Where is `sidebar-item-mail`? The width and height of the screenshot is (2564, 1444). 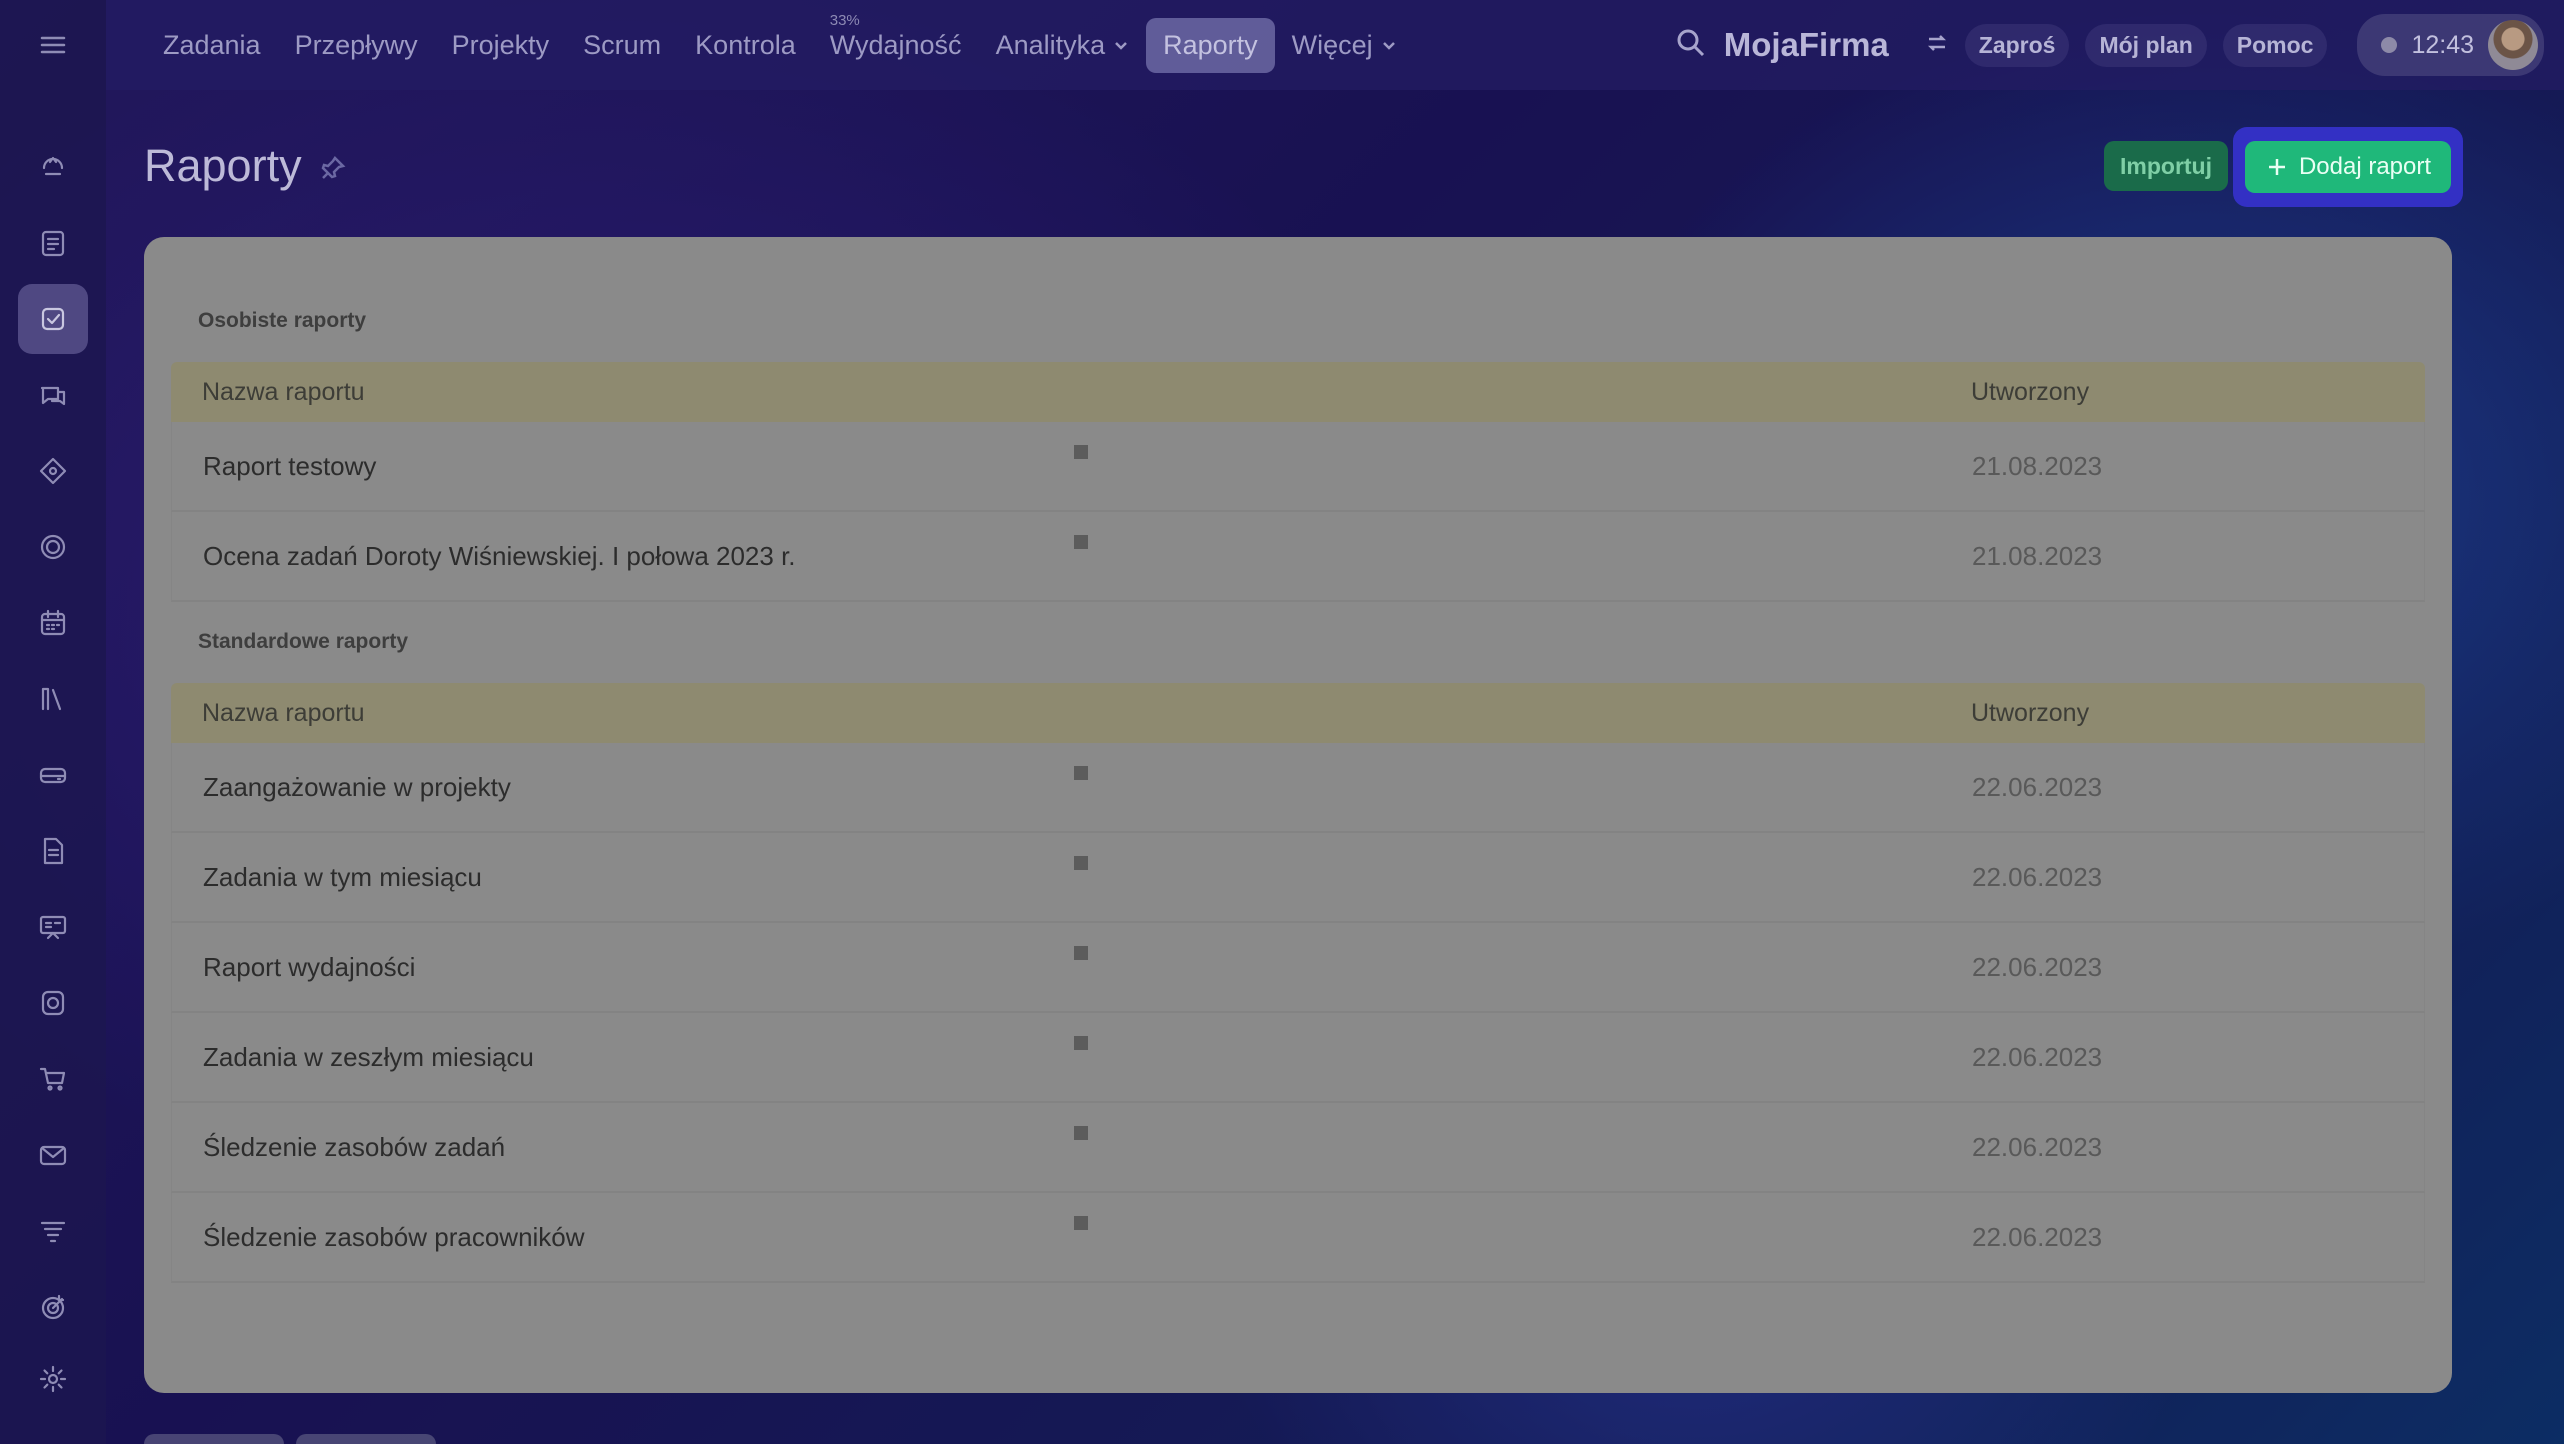 sidebar-item-mail is located at coordinates (53, 1155).